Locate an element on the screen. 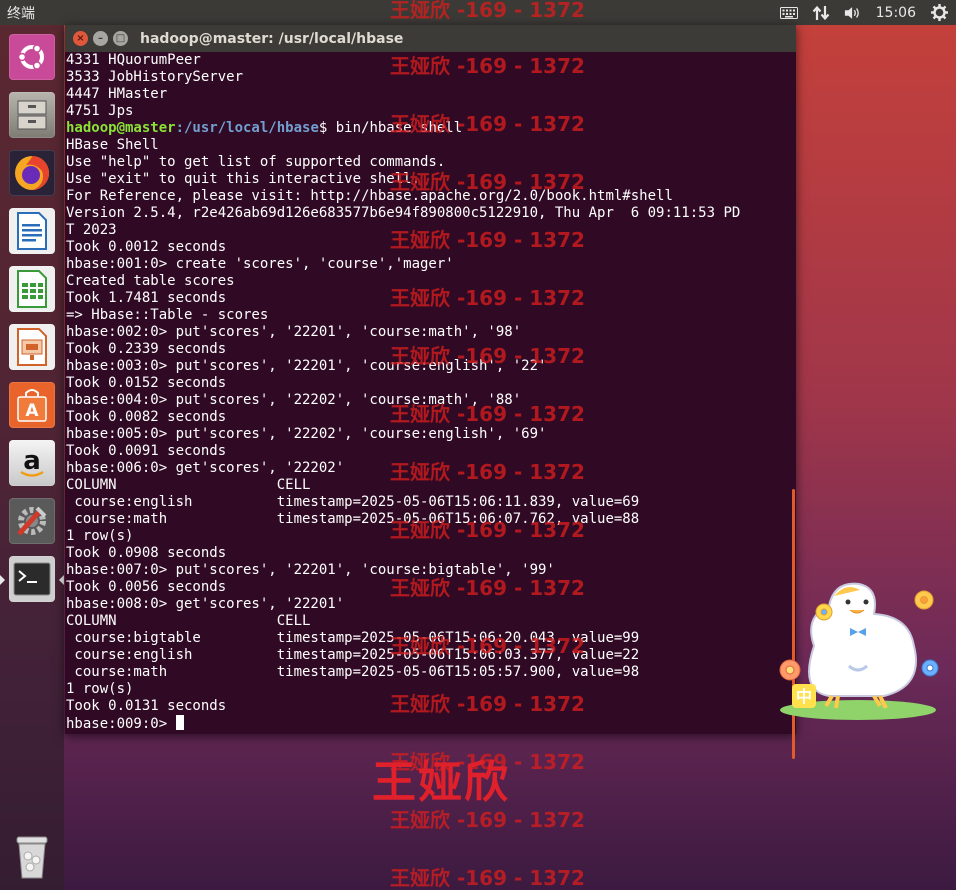  window-title: hadoop@master: /usr/local/hbase is located at coordinates (272, 38).